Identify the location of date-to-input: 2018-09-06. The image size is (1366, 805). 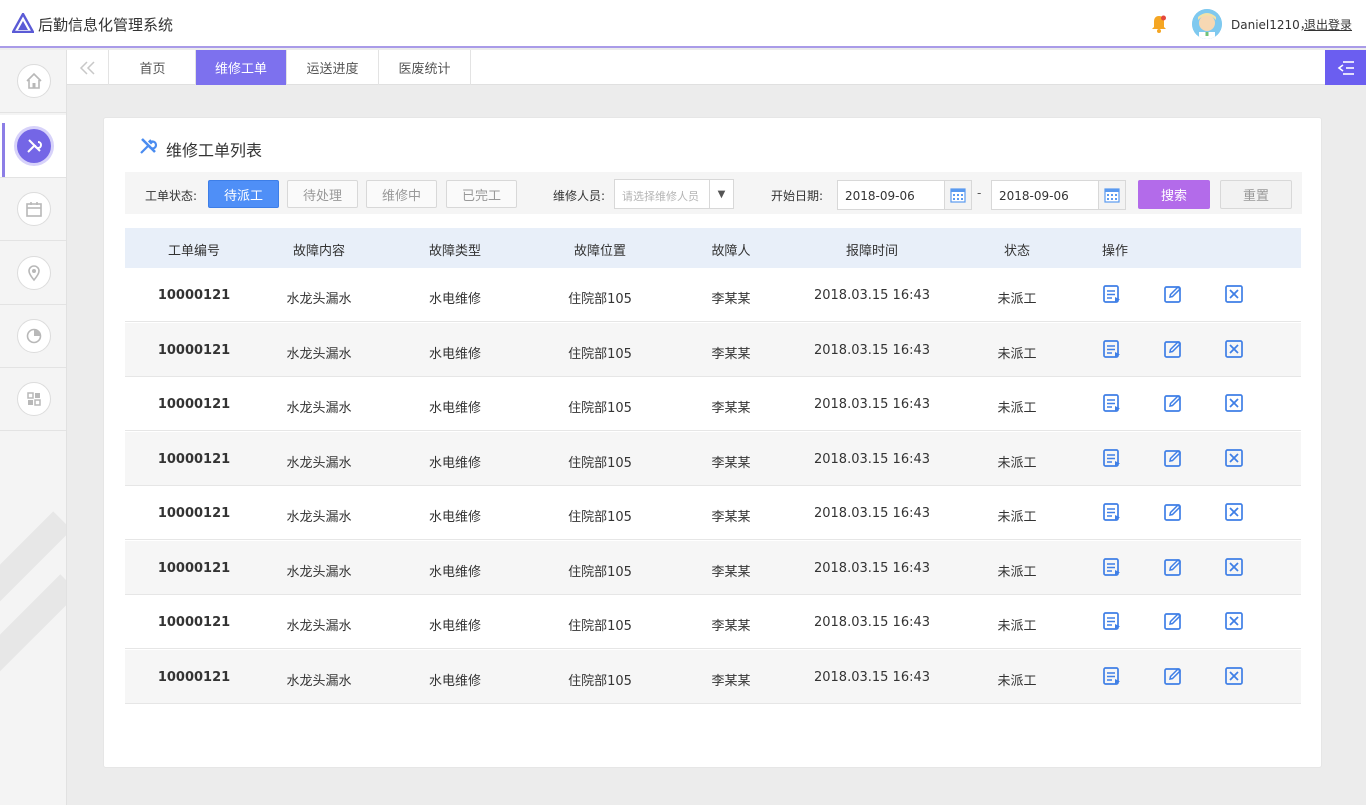
(1058, 195).